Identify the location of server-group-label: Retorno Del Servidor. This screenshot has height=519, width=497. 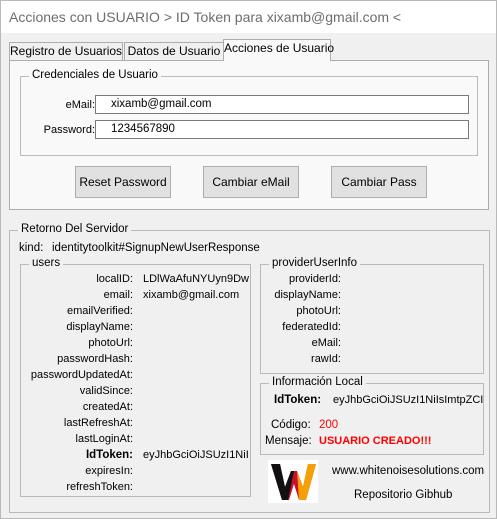
(75, 229).